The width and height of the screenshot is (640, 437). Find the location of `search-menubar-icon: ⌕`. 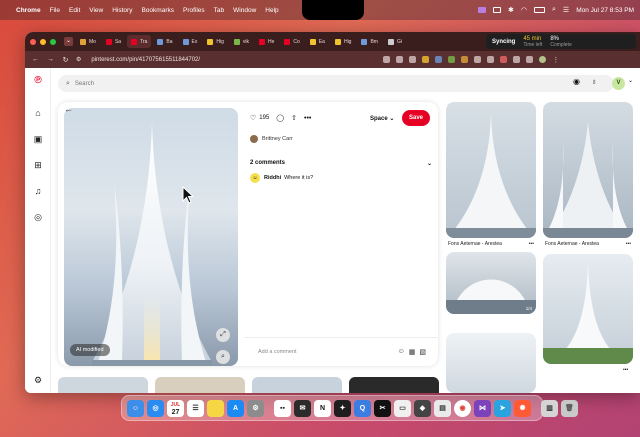

search-menubar-icon: ⌕ is located at coordinates (554, 10).